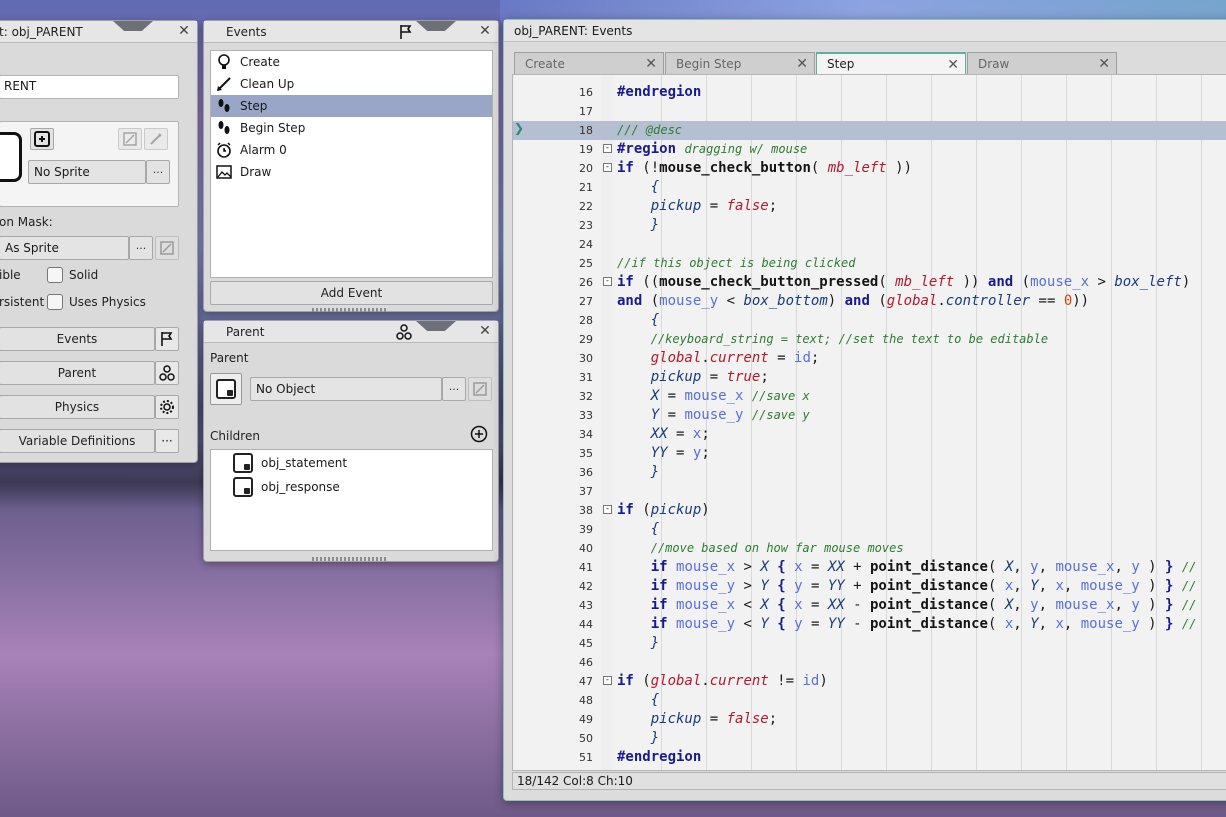 Image resolution: width=1226 pixels, height=817 pixels. Describe the element at coordinates (351, 62) in the screenshot. I see `event-item-create: Create` at that location.